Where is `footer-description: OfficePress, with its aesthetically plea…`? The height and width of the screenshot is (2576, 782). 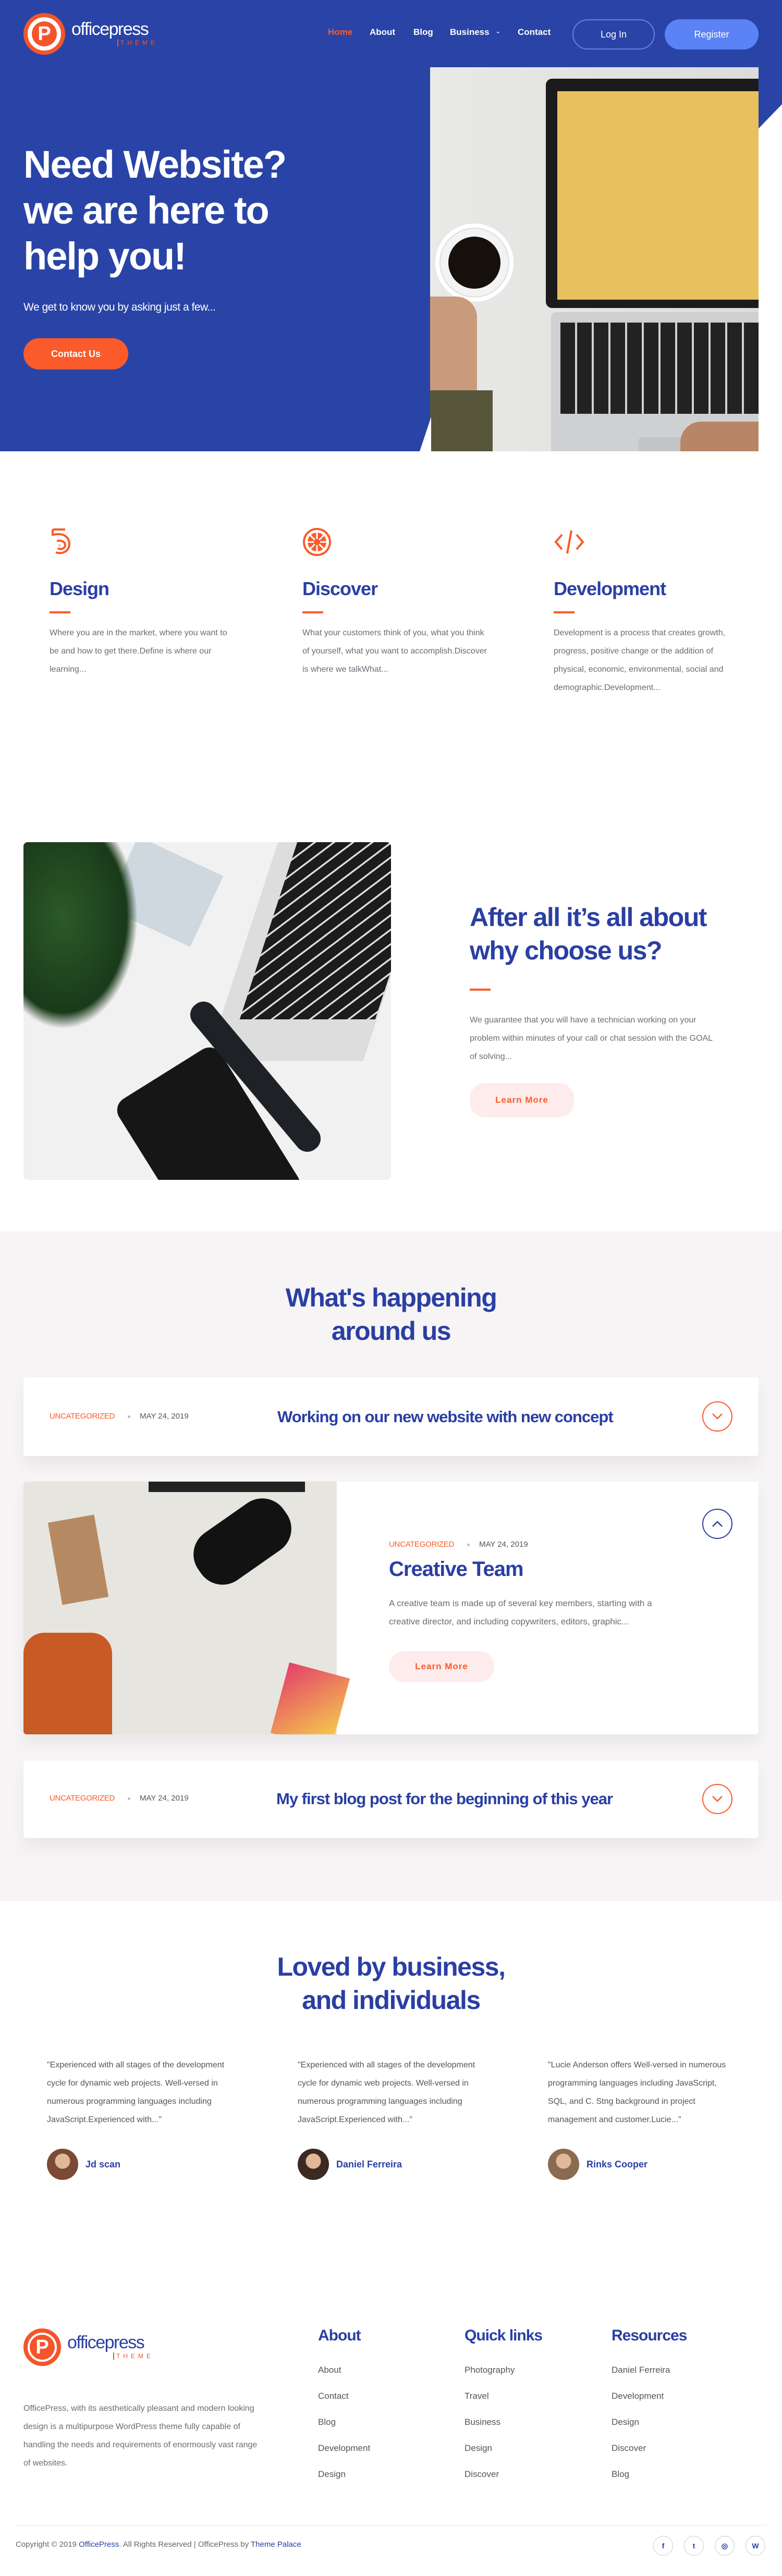
footer-description: OfficePress, with its aesthetically plea… is located at coordinates (140, 2436).